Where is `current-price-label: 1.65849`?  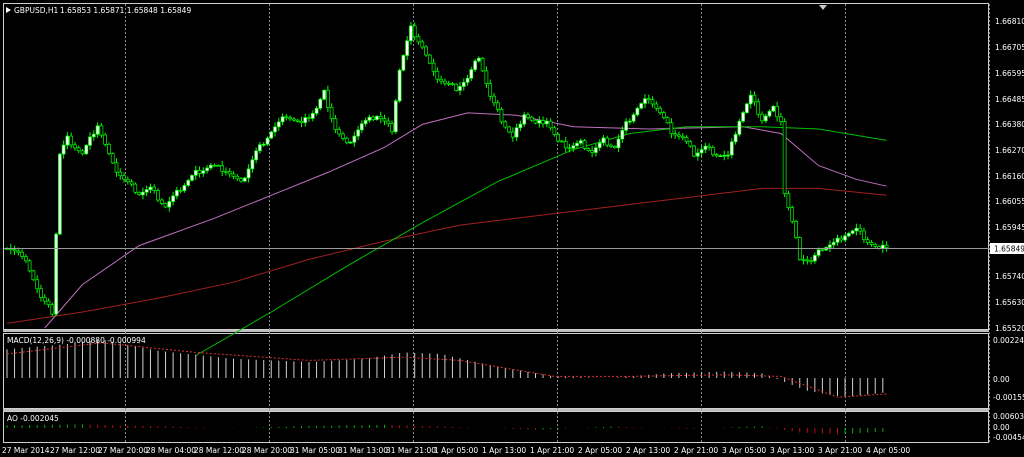 current-price-label: 1.65849 is located at coordinates (1009, 249).